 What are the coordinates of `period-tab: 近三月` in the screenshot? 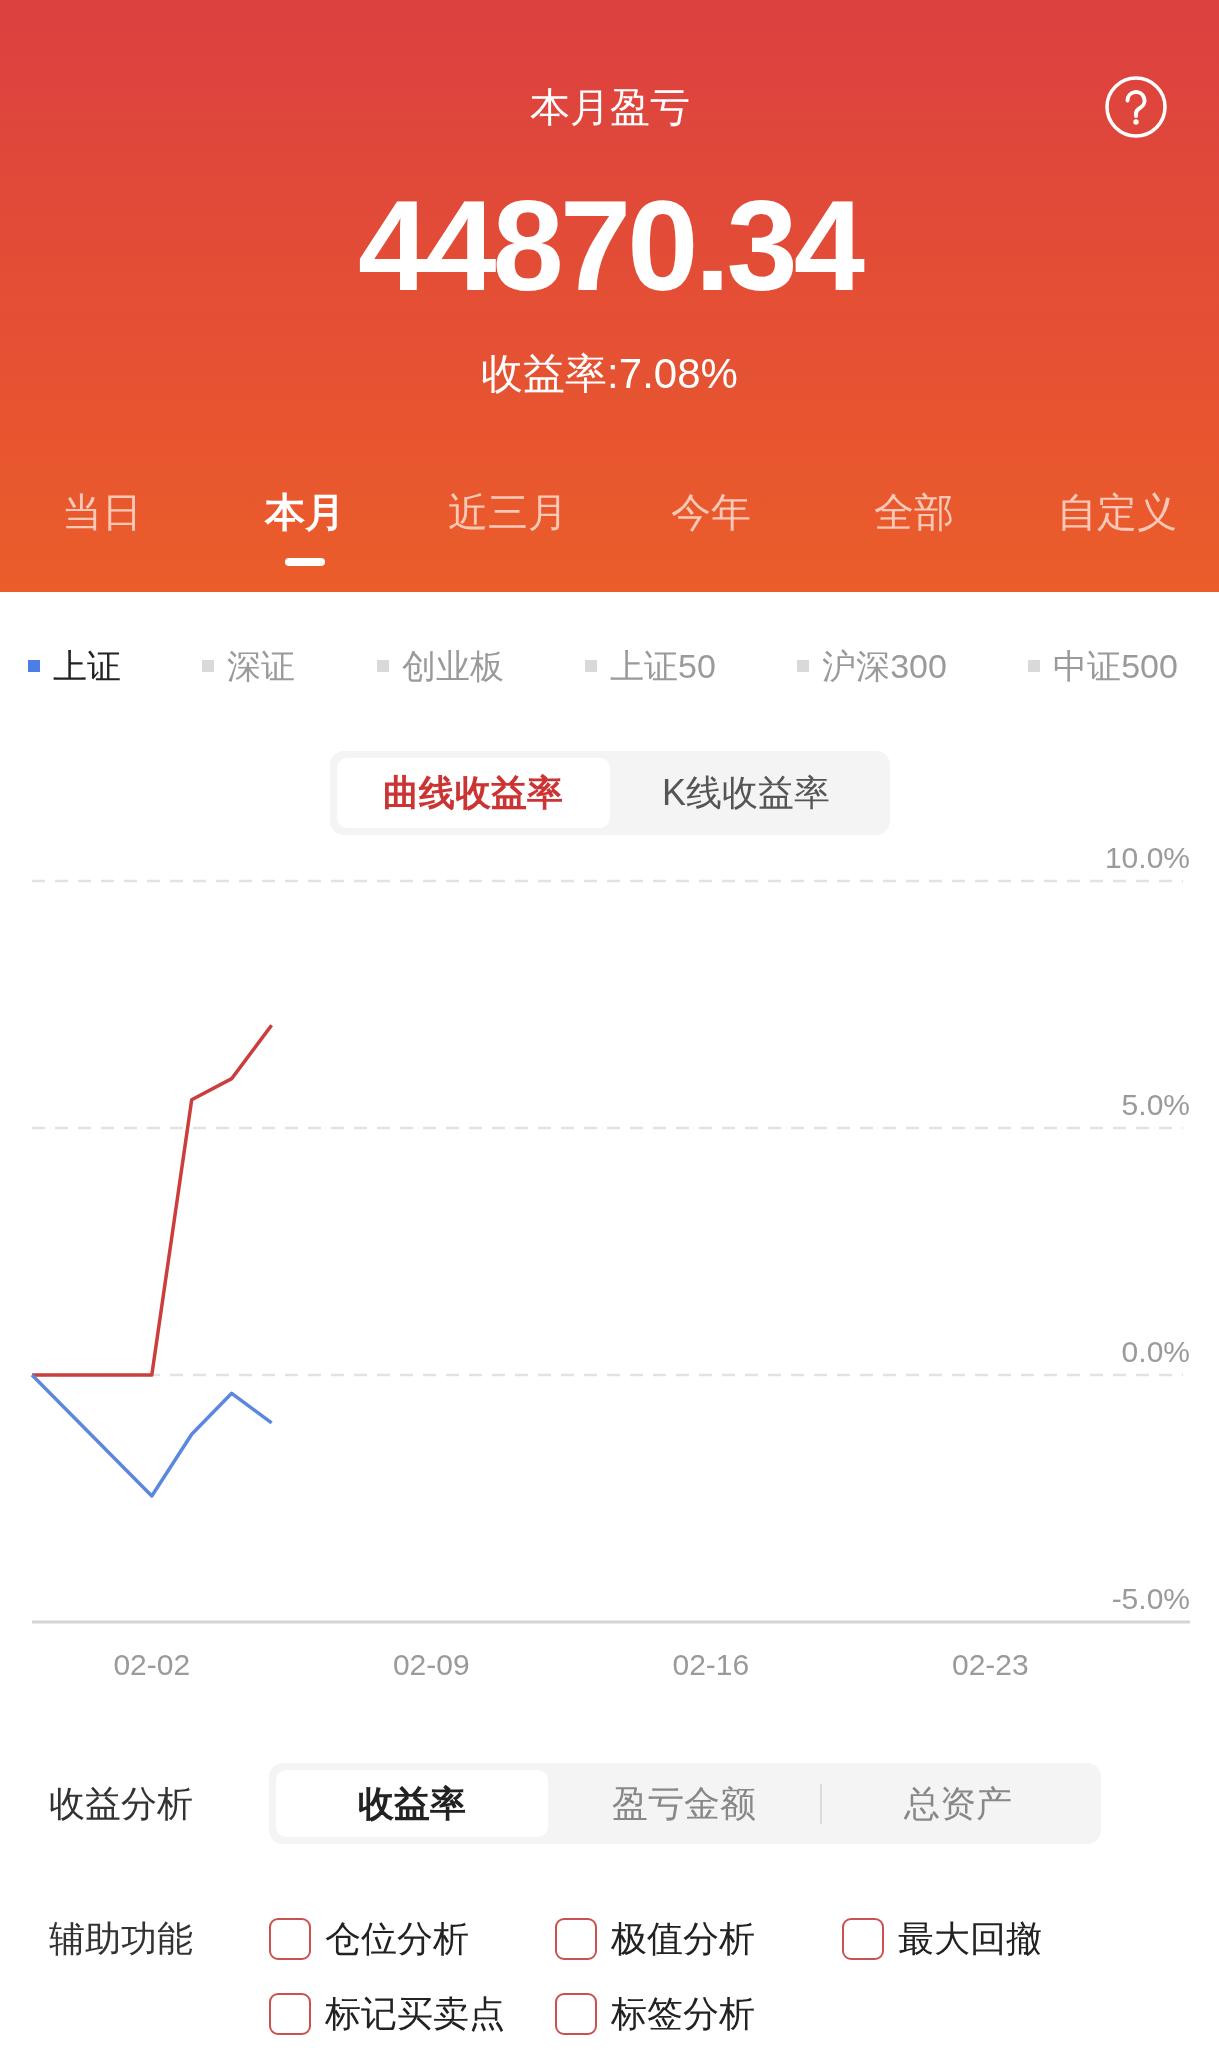 It's located at (508, 527).